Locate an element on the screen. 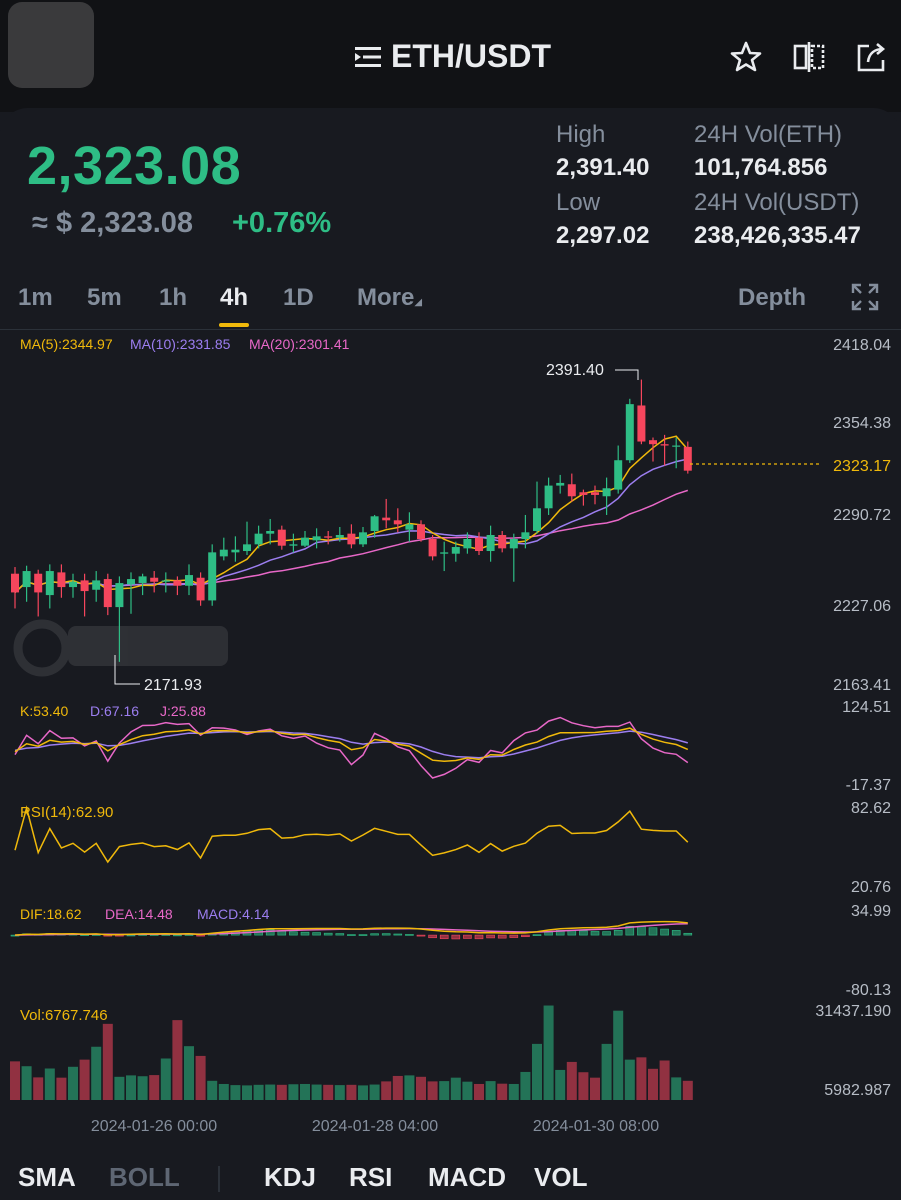 The image size is (901, 1200). split-view-icon is located at coordinates (809, 57).